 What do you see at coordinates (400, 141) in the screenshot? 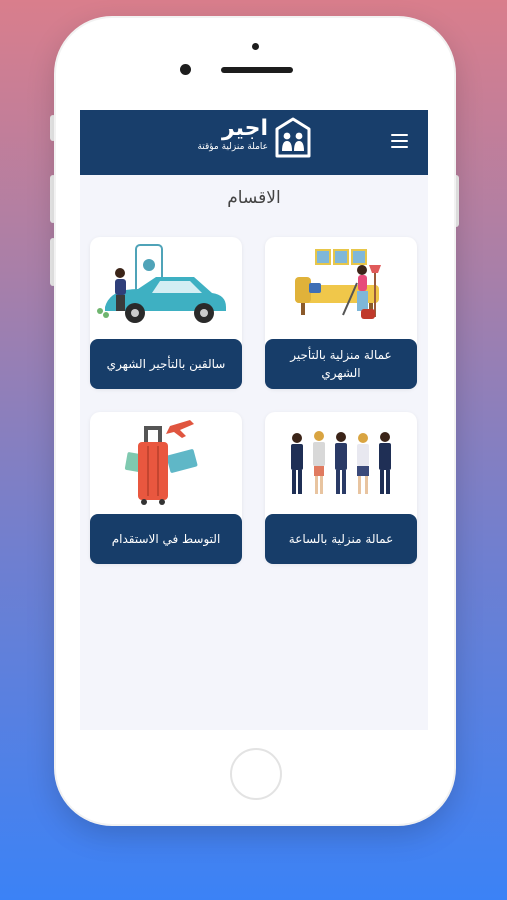
I see `hamburger-menu-icon` at bounding box center [400, 141].